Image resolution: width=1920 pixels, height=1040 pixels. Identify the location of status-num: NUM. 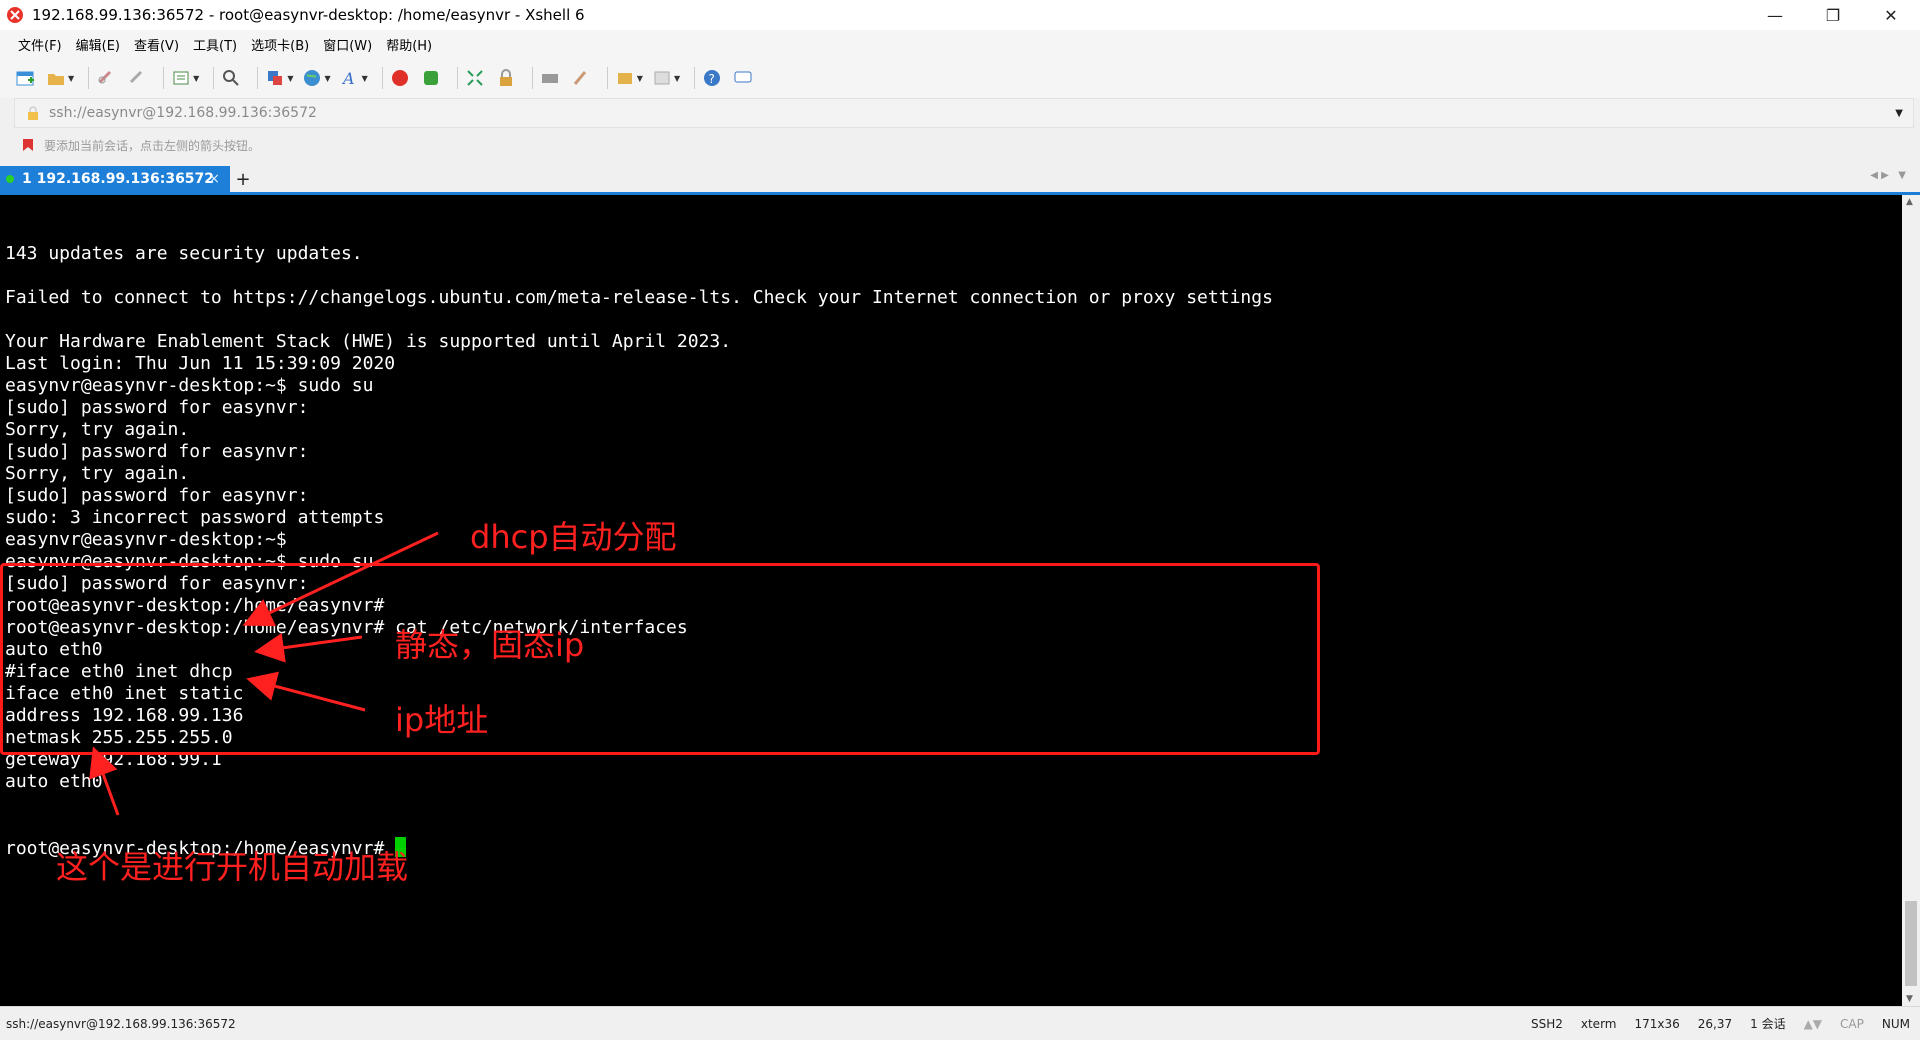
(1895, 1023).